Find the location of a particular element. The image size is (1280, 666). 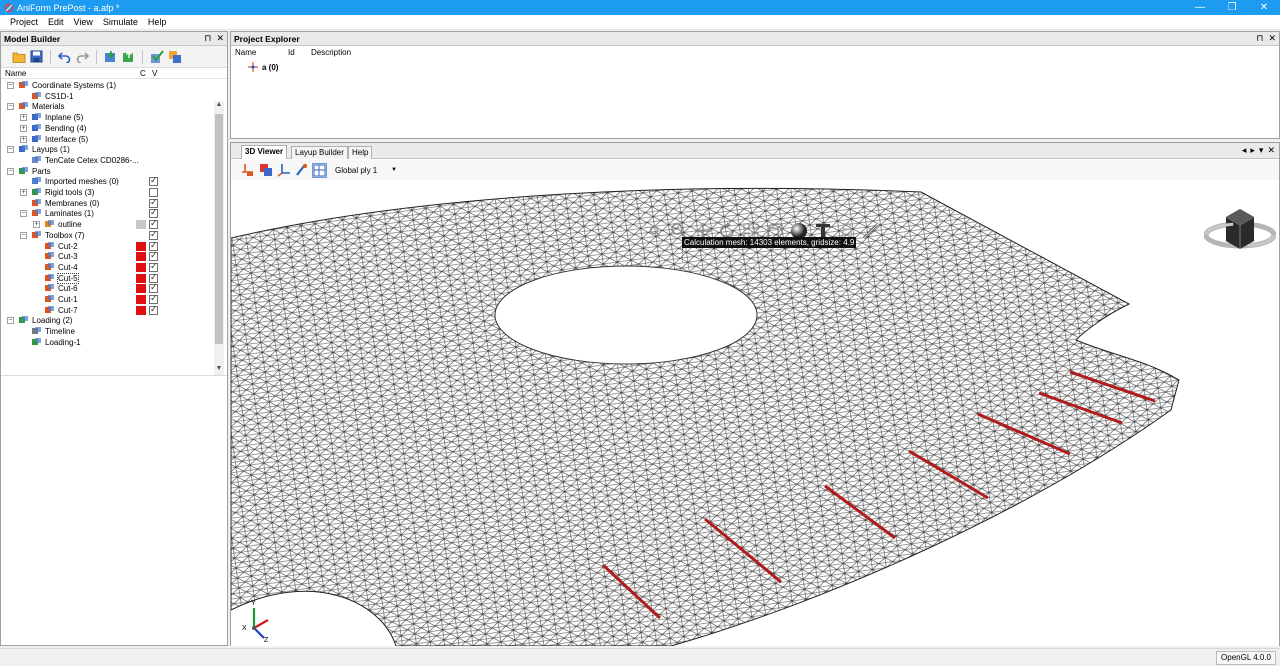

scrollbar-thumb is located at coordinates (219, 229).